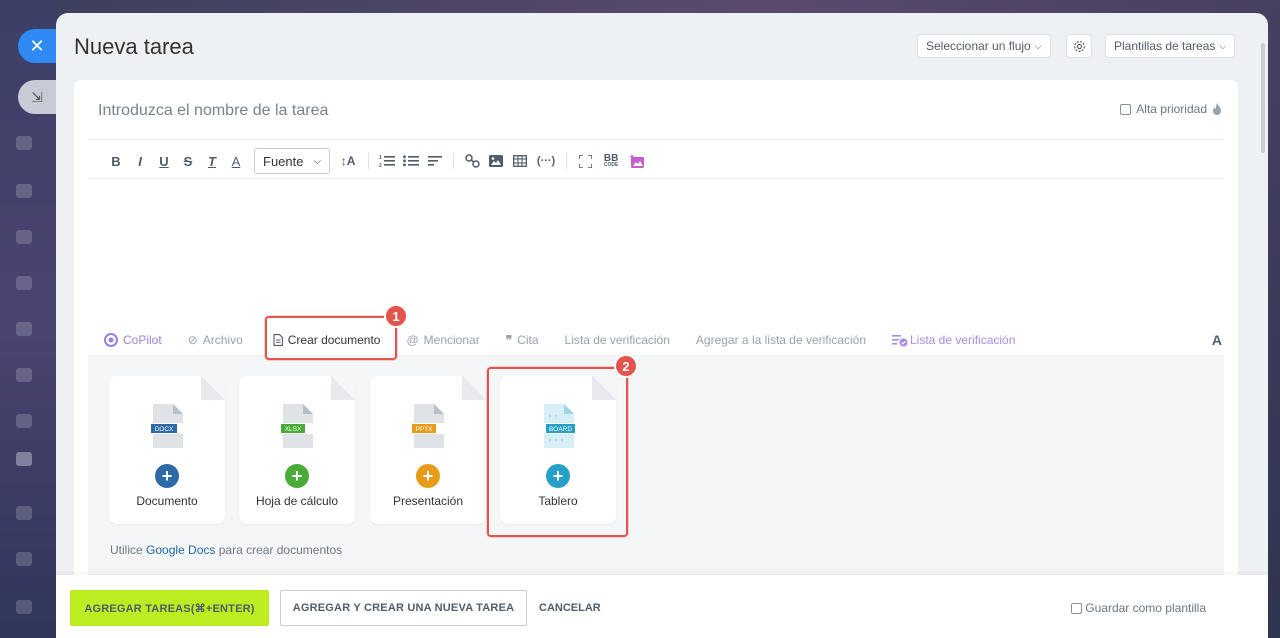 The image size is (1280, 638). What do you see at coordinates (1263, 98) in the screenshot?
I see `scrollbar` at bounding box center [1263, 98].